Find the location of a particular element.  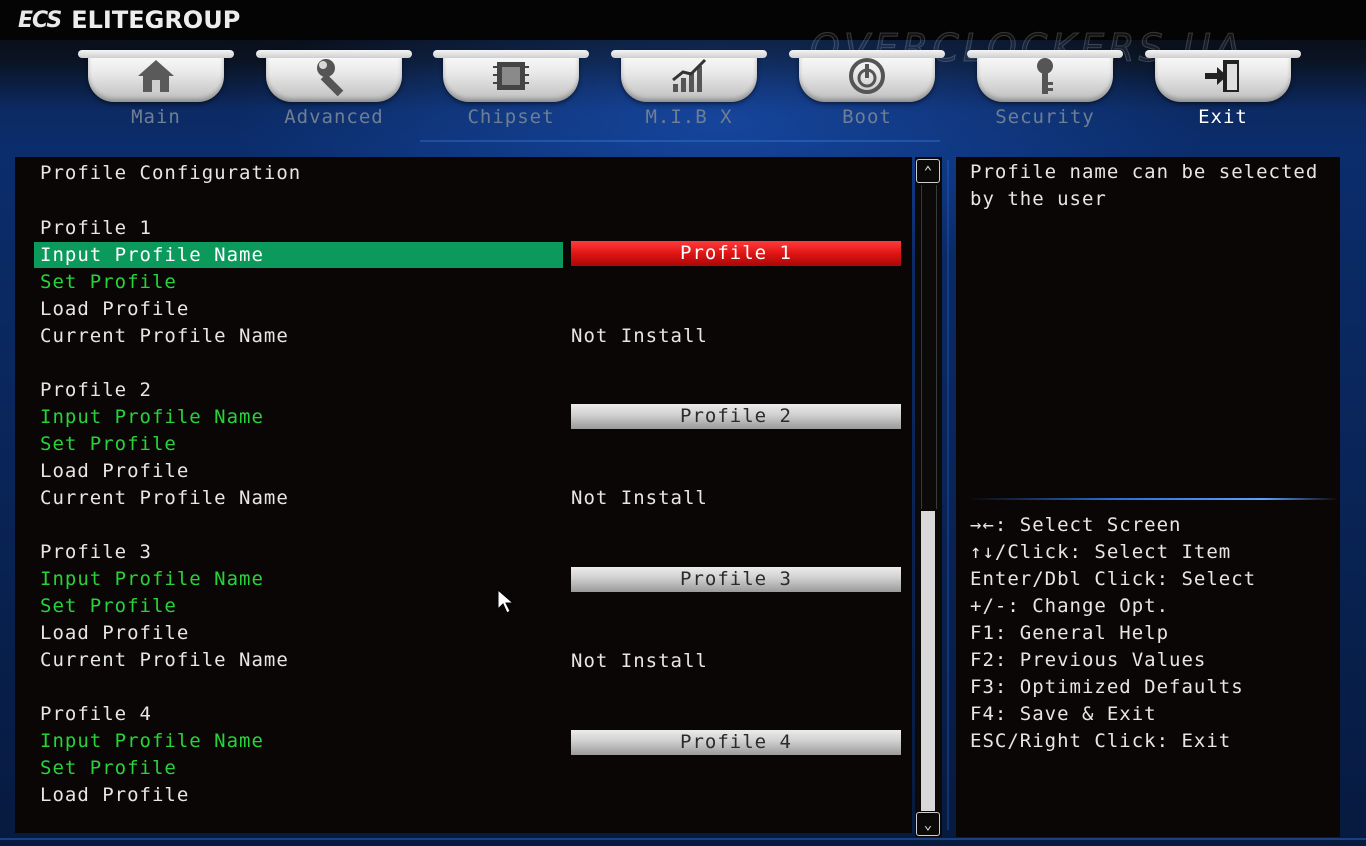

tab-mib-x: M.I.B X is located at coordinates (689, 91).